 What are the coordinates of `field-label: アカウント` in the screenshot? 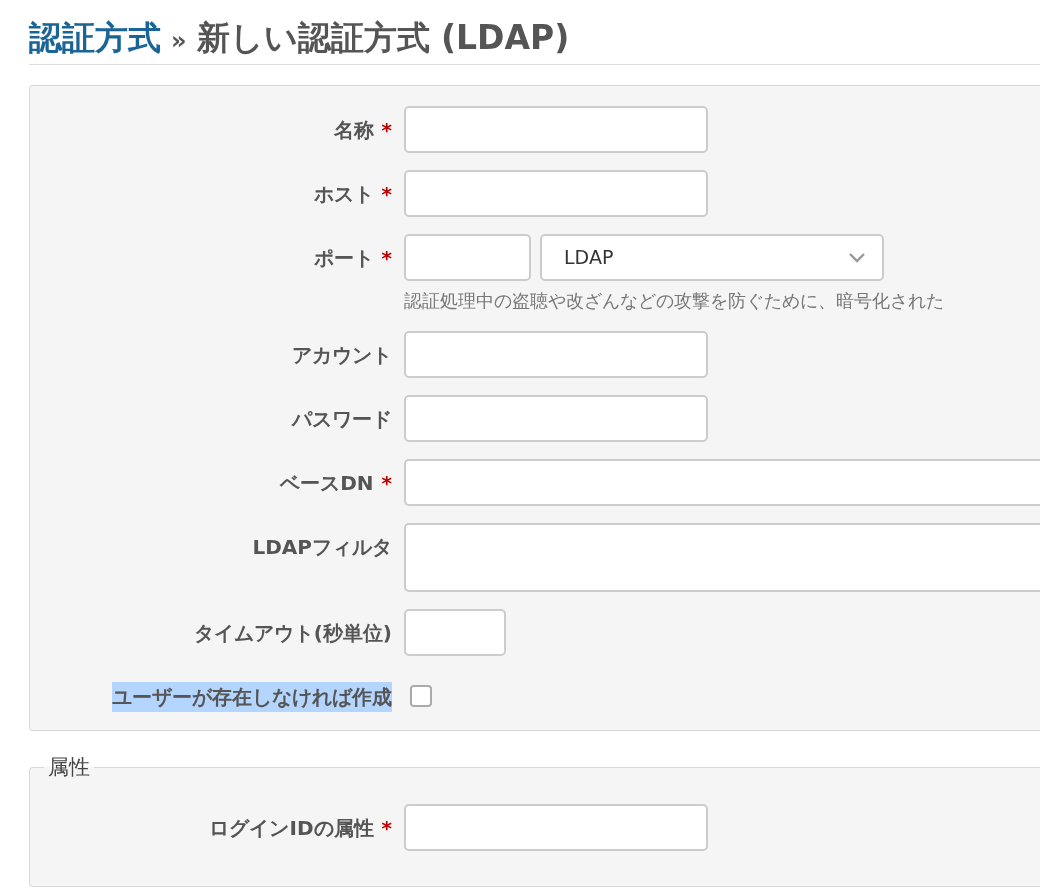 It's located at (342, 355).